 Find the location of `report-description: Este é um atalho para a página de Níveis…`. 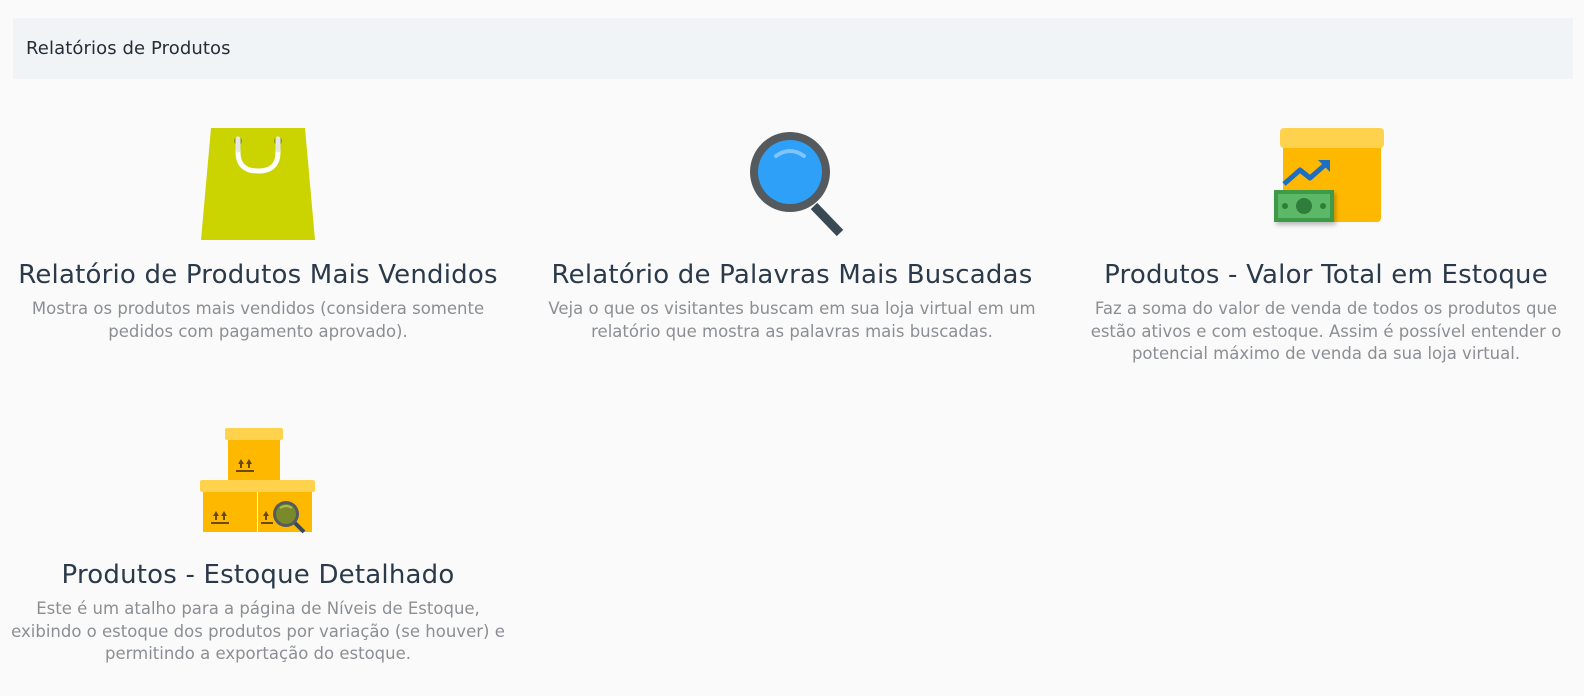

report-description: Este é um atalho para a página de Níveis… is located at coordinates (258, 631).